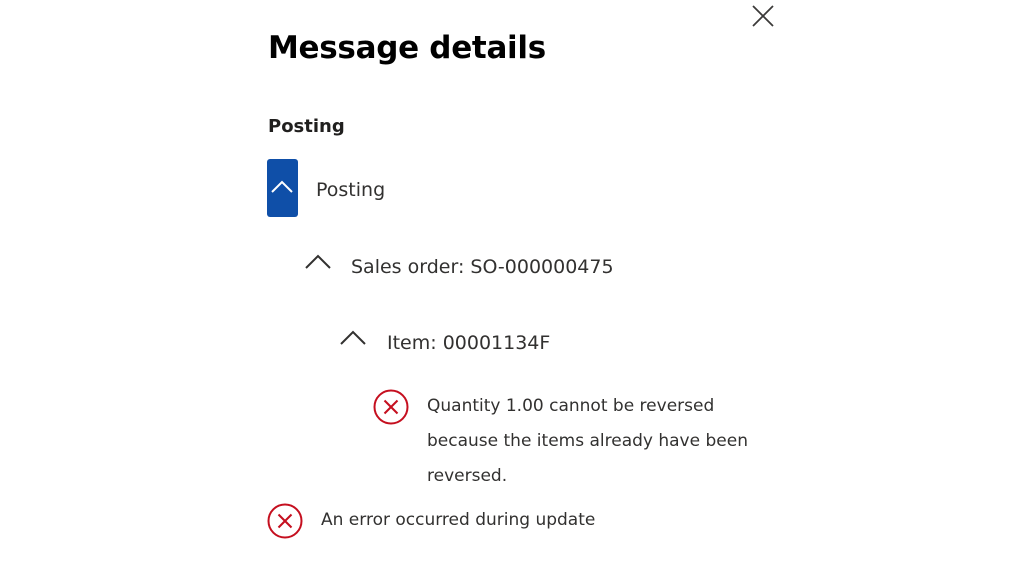 This screenshot has height=563, width=1024. I want to click on close-button, so click(763, 16).